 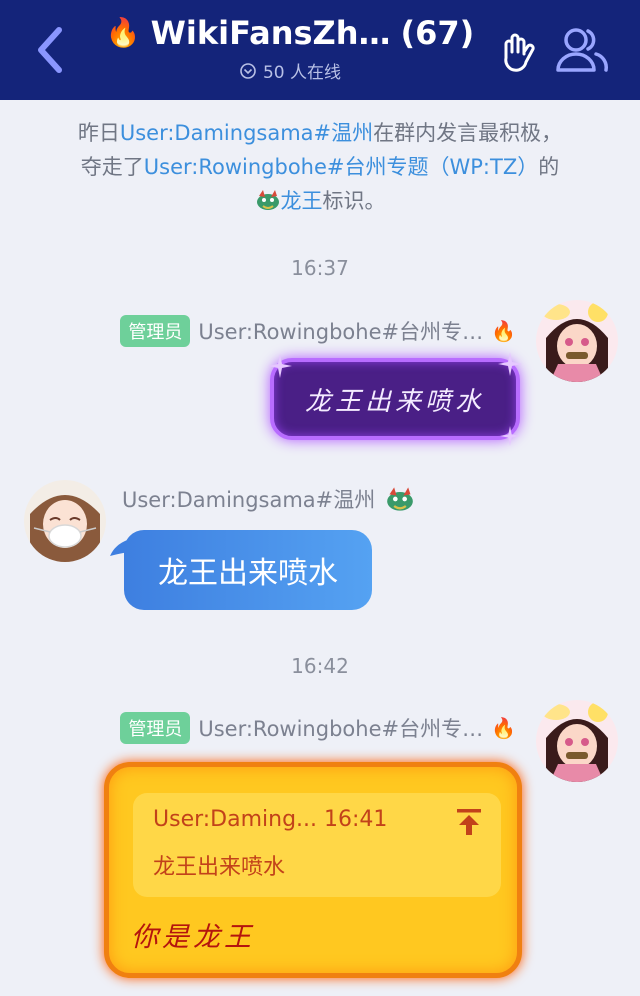 I want to click on timestamp: 16:42, so click(x=320, y=666).